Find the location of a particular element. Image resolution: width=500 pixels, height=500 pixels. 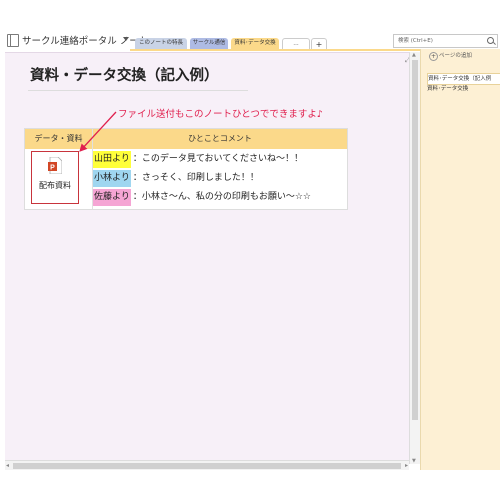

tab-data-exchange: 資料･データ交換 is located at coordinates (255, 43).